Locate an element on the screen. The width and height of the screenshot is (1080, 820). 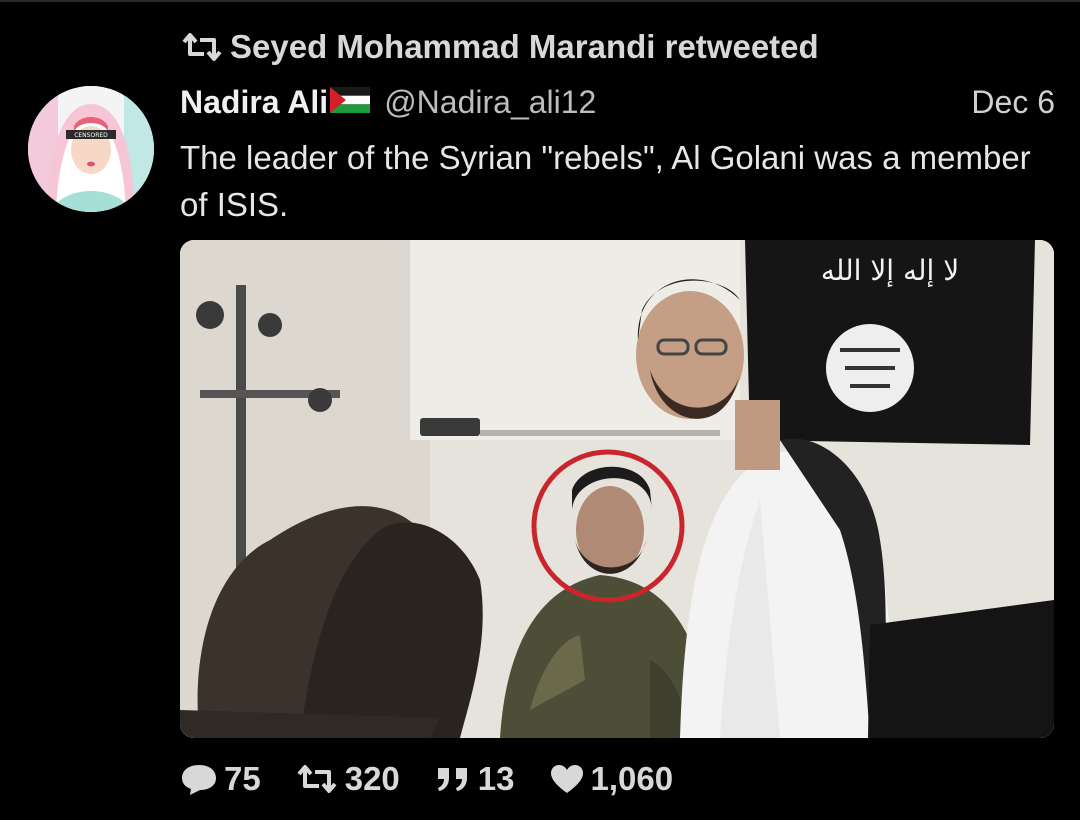
quote-count: 13 is located at coordinates (496, 778).